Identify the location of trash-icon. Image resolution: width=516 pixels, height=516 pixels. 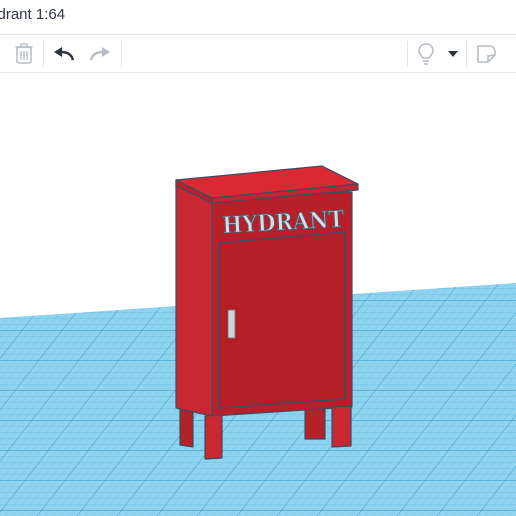
(24, 53).